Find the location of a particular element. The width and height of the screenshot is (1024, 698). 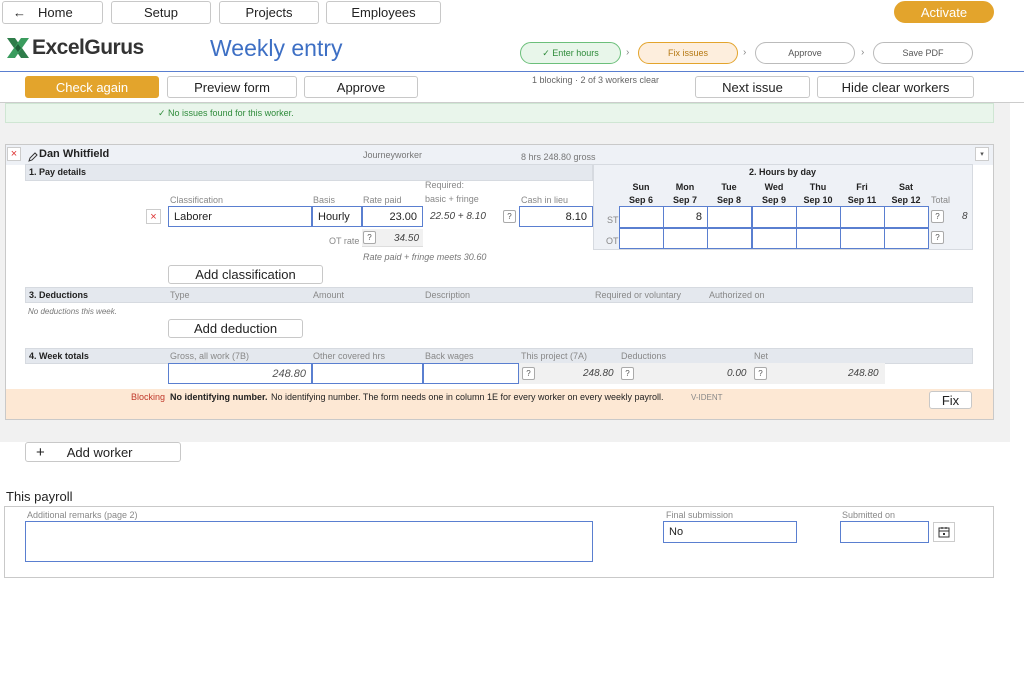

step-enter-hours: ✓ Enter hours is located at coordinates (570, 53).